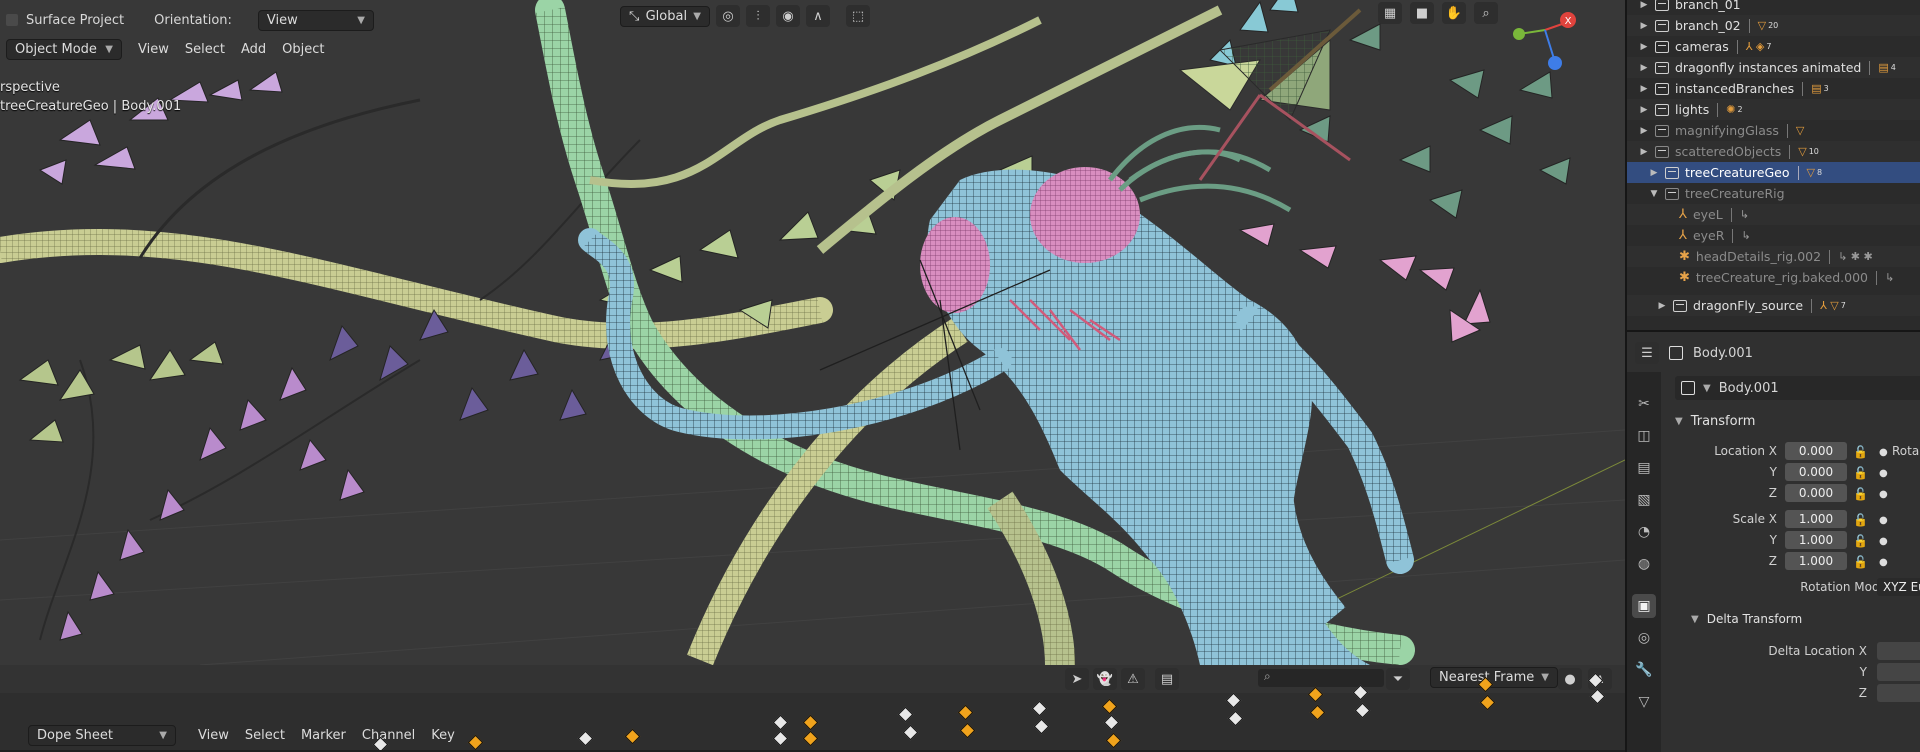 The width and height of the screenshot is (1920, 752). Describe the element at coordinates (1816, 493) in the screenshot. I see `location-z-field: 0.000` at that location.